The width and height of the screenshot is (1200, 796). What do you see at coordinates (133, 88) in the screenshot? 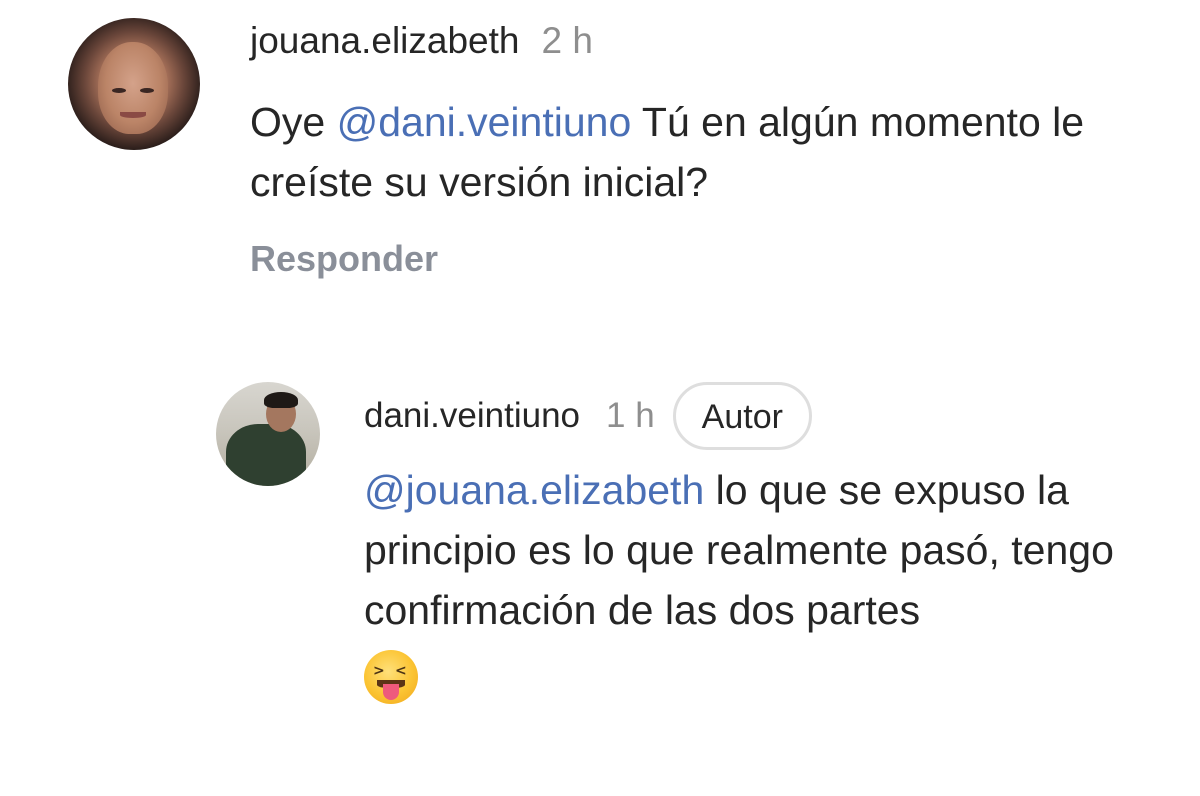
I see `avatar-face` at bounding box center [133, 88].